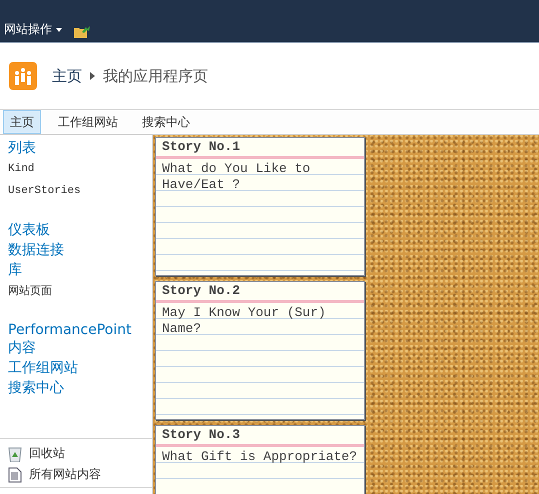 Image resolution: width=539 pixels, height=494 pixels. I want to click on sidebar-link: UserStories, so click(76, 191).